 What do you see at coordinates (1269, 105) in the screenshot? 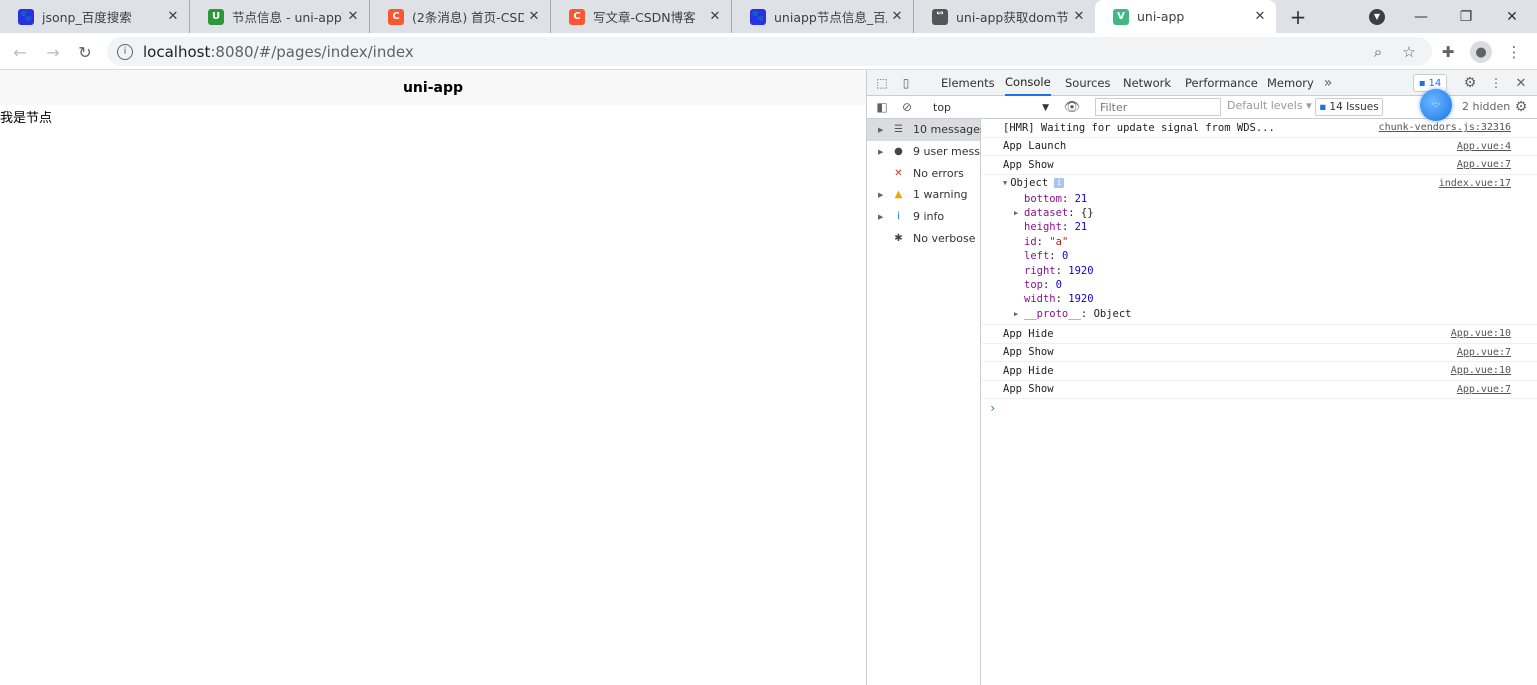
I see `log-levels-dropdown: Default levels ▾` at bounding box center [1269, 105].